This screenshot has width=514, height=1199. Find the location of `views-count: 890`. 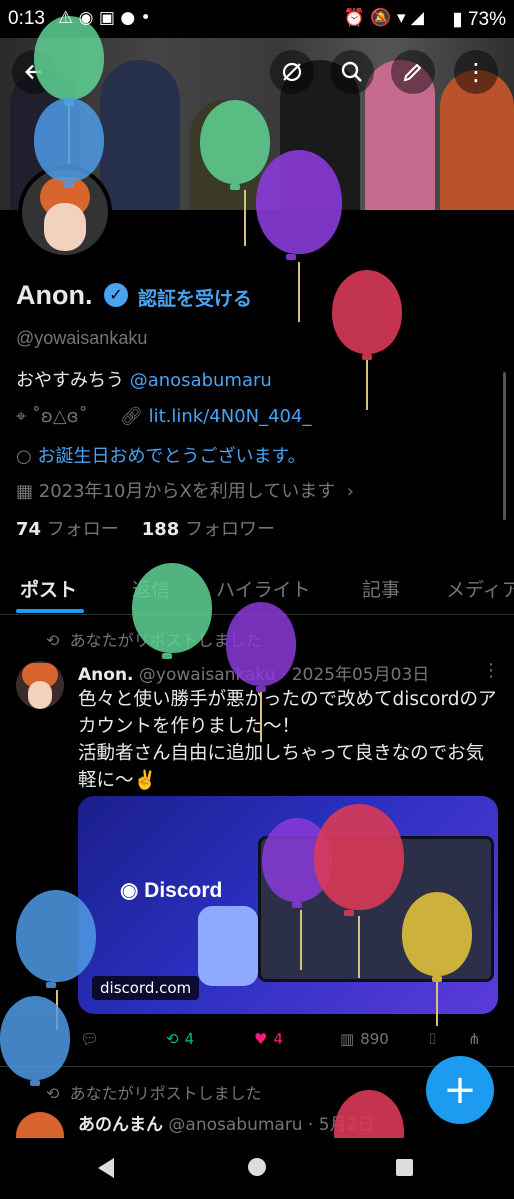

views-count: 890 is located at coordinates (374, 1039).